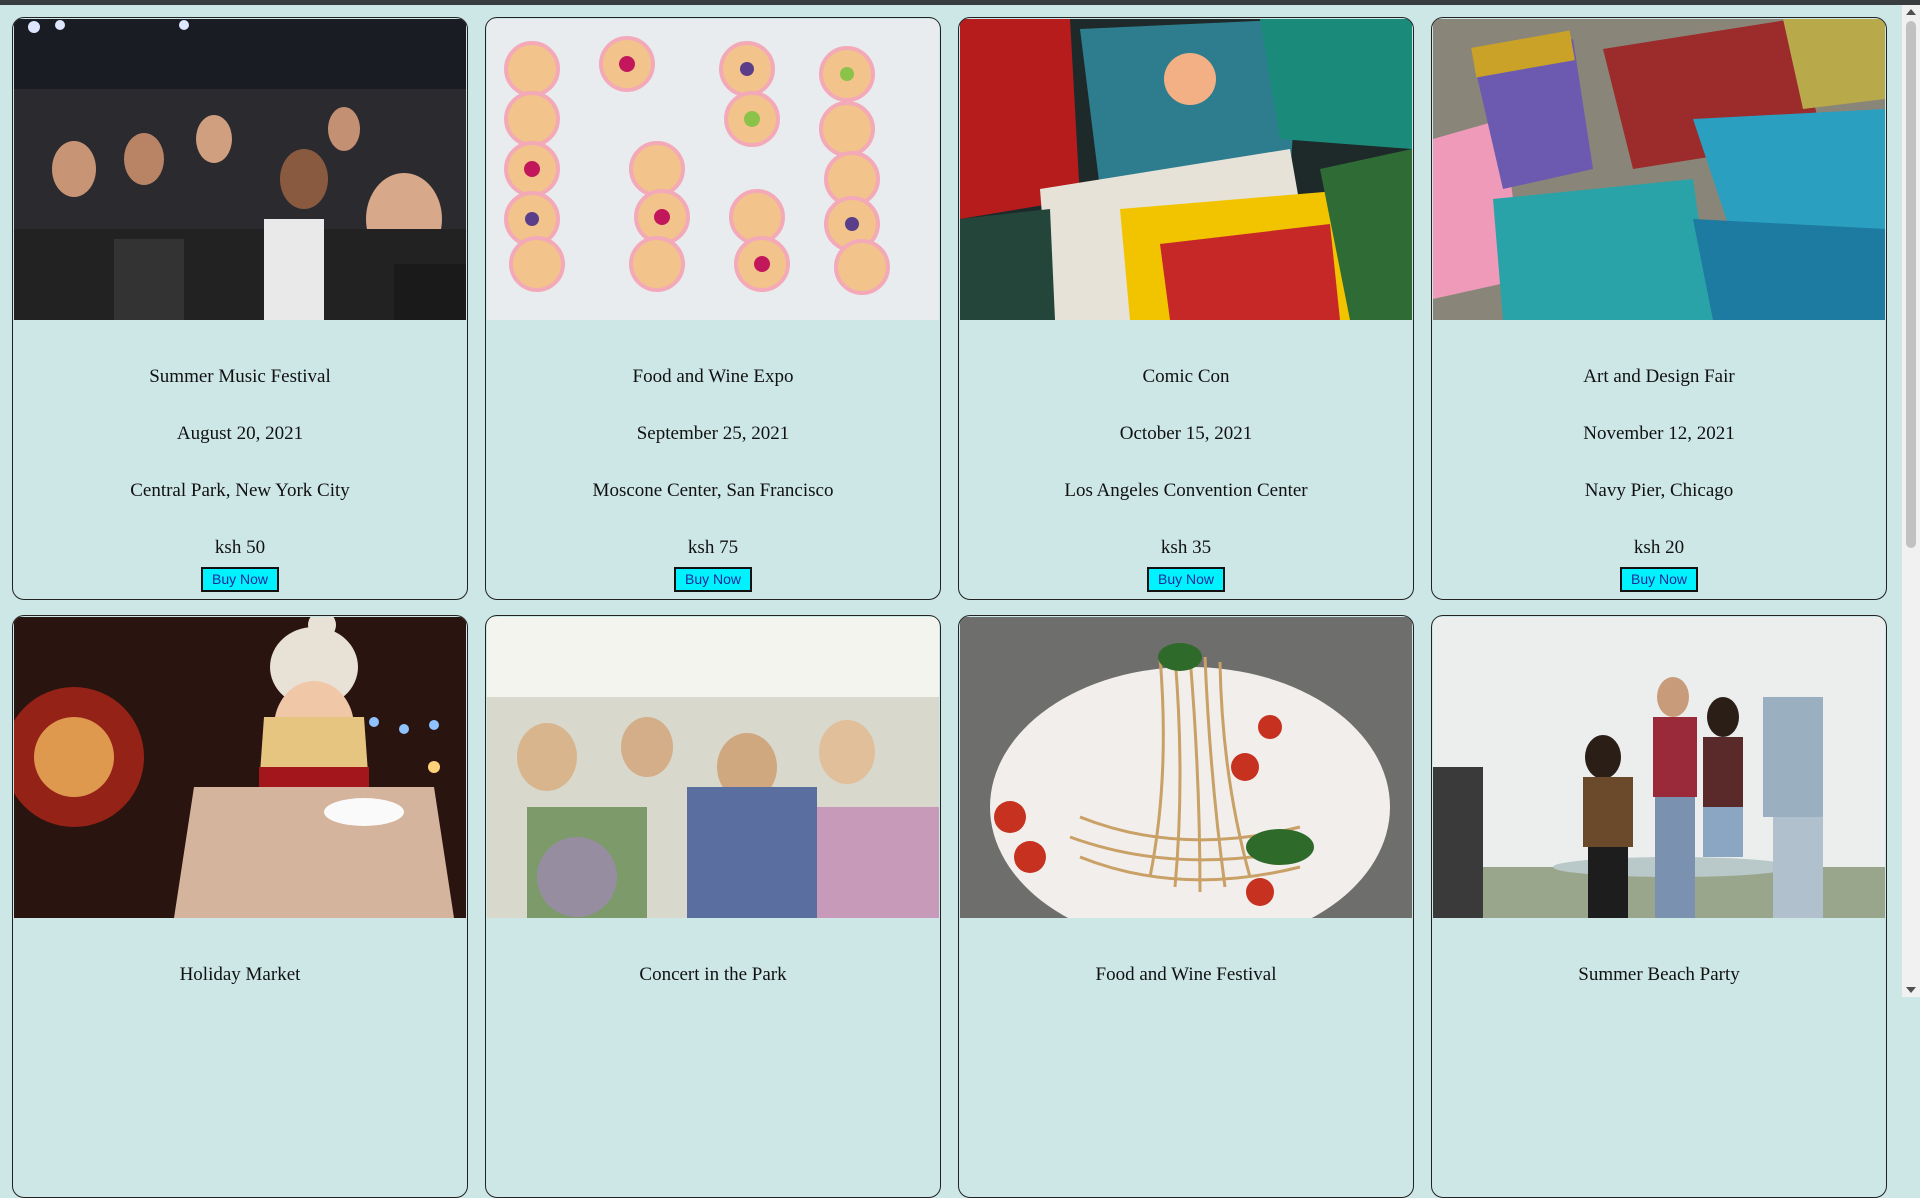 Image resolution: width=1920 pixels, height=1198 pixels. What do you see at coordinates (1659, 547) in the screenshot?
I see `event-price: ksh 20` at bounding box center [1659, 547].